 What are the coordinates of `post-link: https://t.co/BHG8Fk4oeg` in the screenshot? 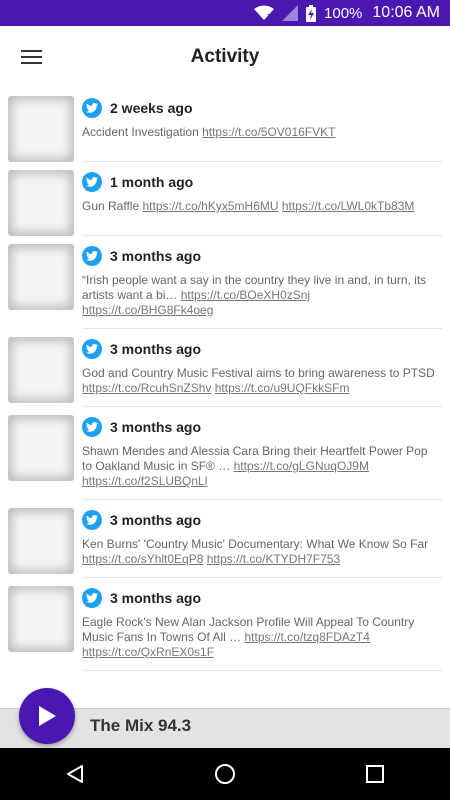 It's located at (147, 310).